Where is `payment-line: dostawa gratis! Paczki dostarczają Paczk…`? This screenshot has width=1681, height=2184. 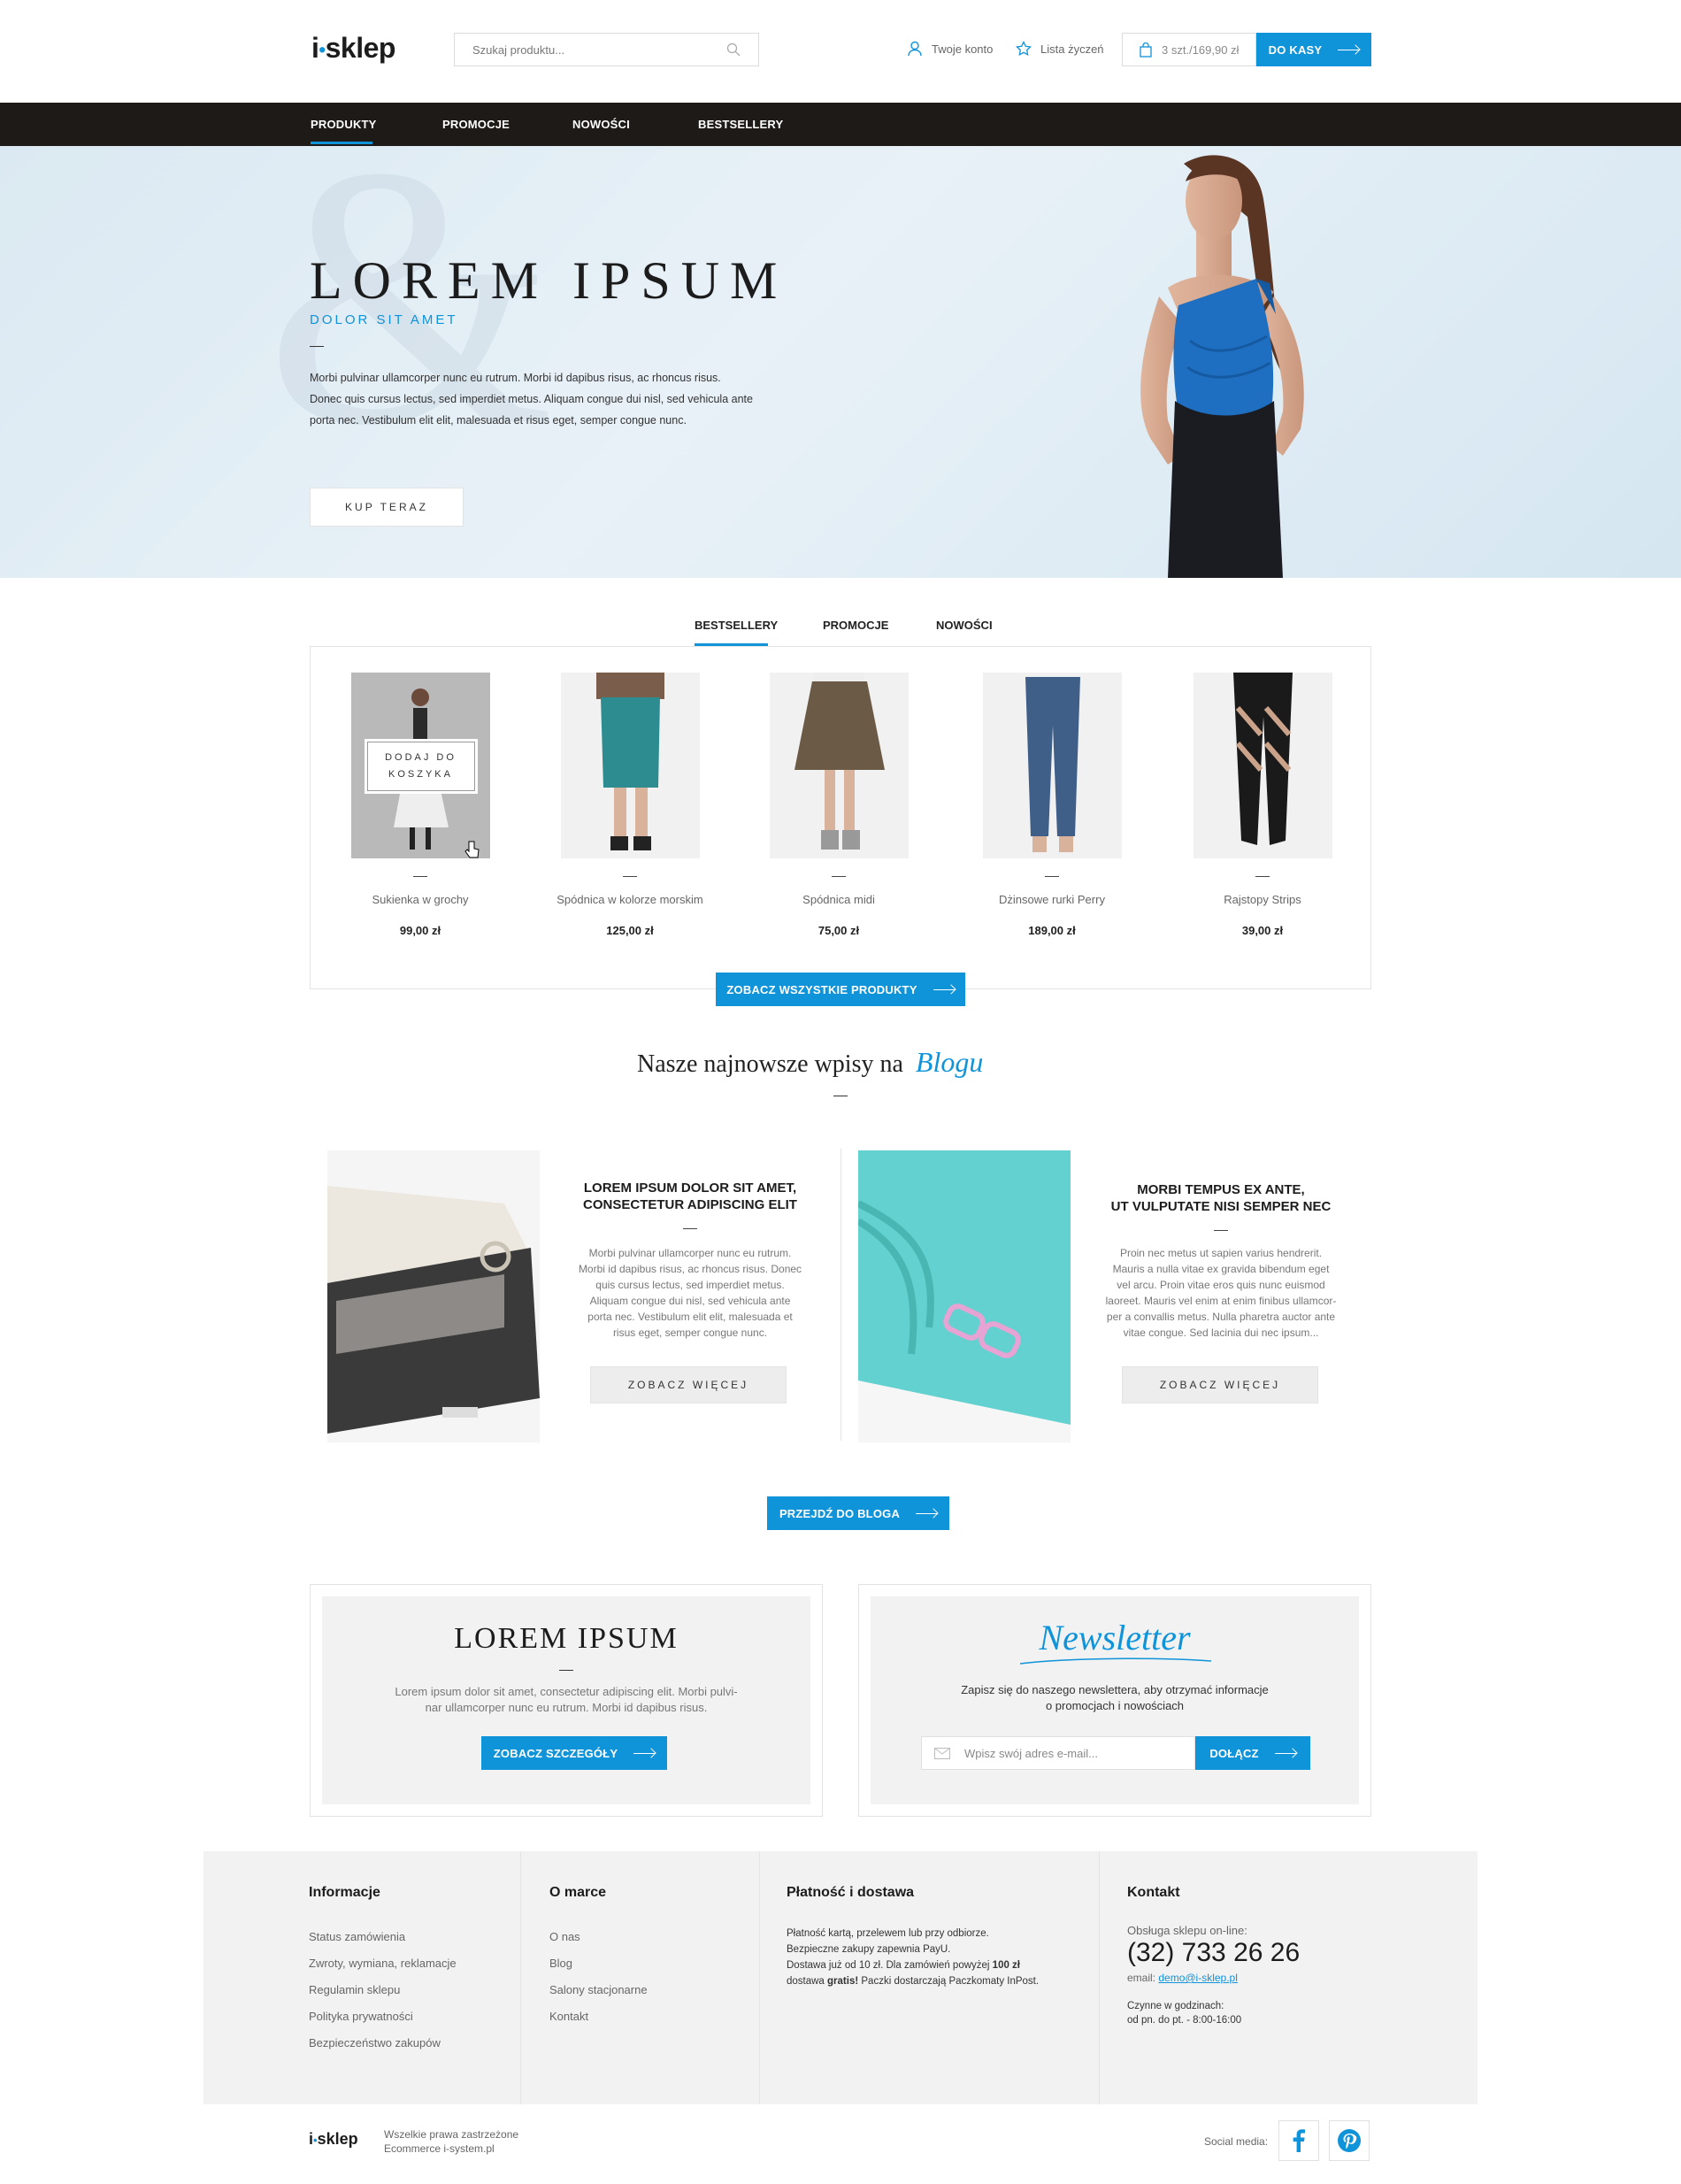
payment-line: dostawa gratis! Paczki dostarczają Paczk… is located at coordinates (913, 1981).